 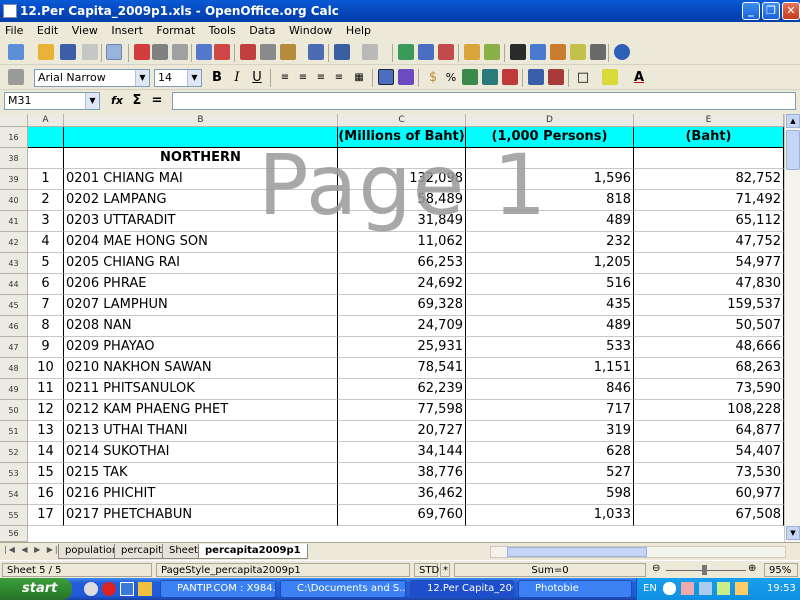 I want to click on population-cell: 232, so click(x=550, y=242).